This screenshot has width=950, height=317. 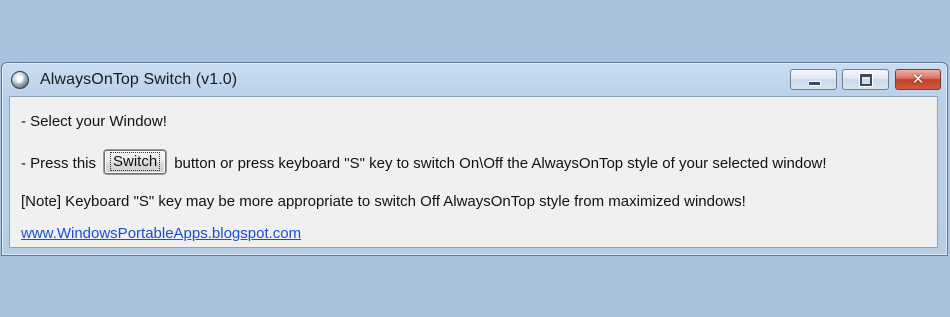 What do you see at coordinates (94, 121) in the screenshot?
I see `instruction-select-window: - Select your Window!` at bounding box center [94, 121].